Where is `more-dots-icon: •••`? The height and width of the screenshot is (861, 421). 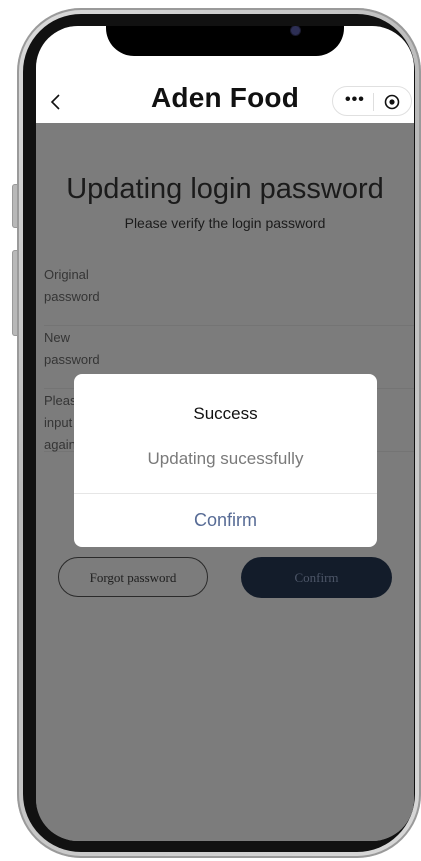 more-dots-icon: ••• is located at coordinates (355, 100).